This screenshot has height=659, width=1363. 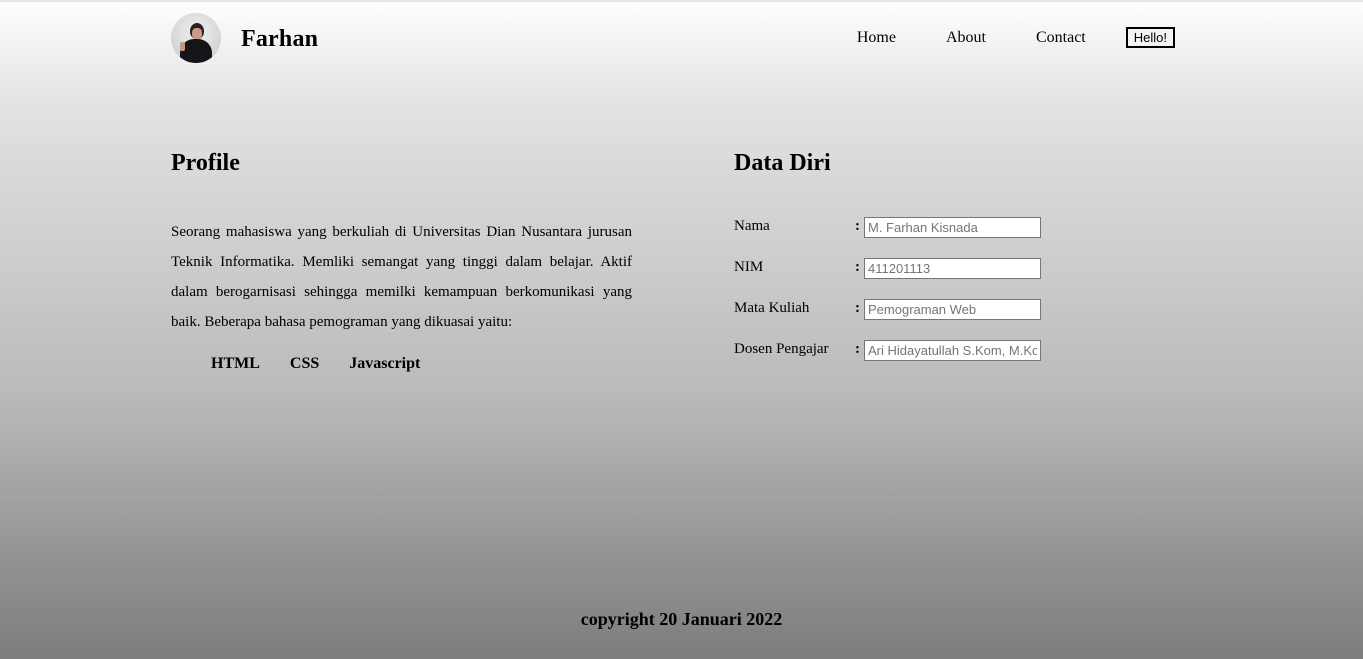 I want to click on form-row-mata-kuliah: Mata Kuliah :, so click(x=894, y=310).